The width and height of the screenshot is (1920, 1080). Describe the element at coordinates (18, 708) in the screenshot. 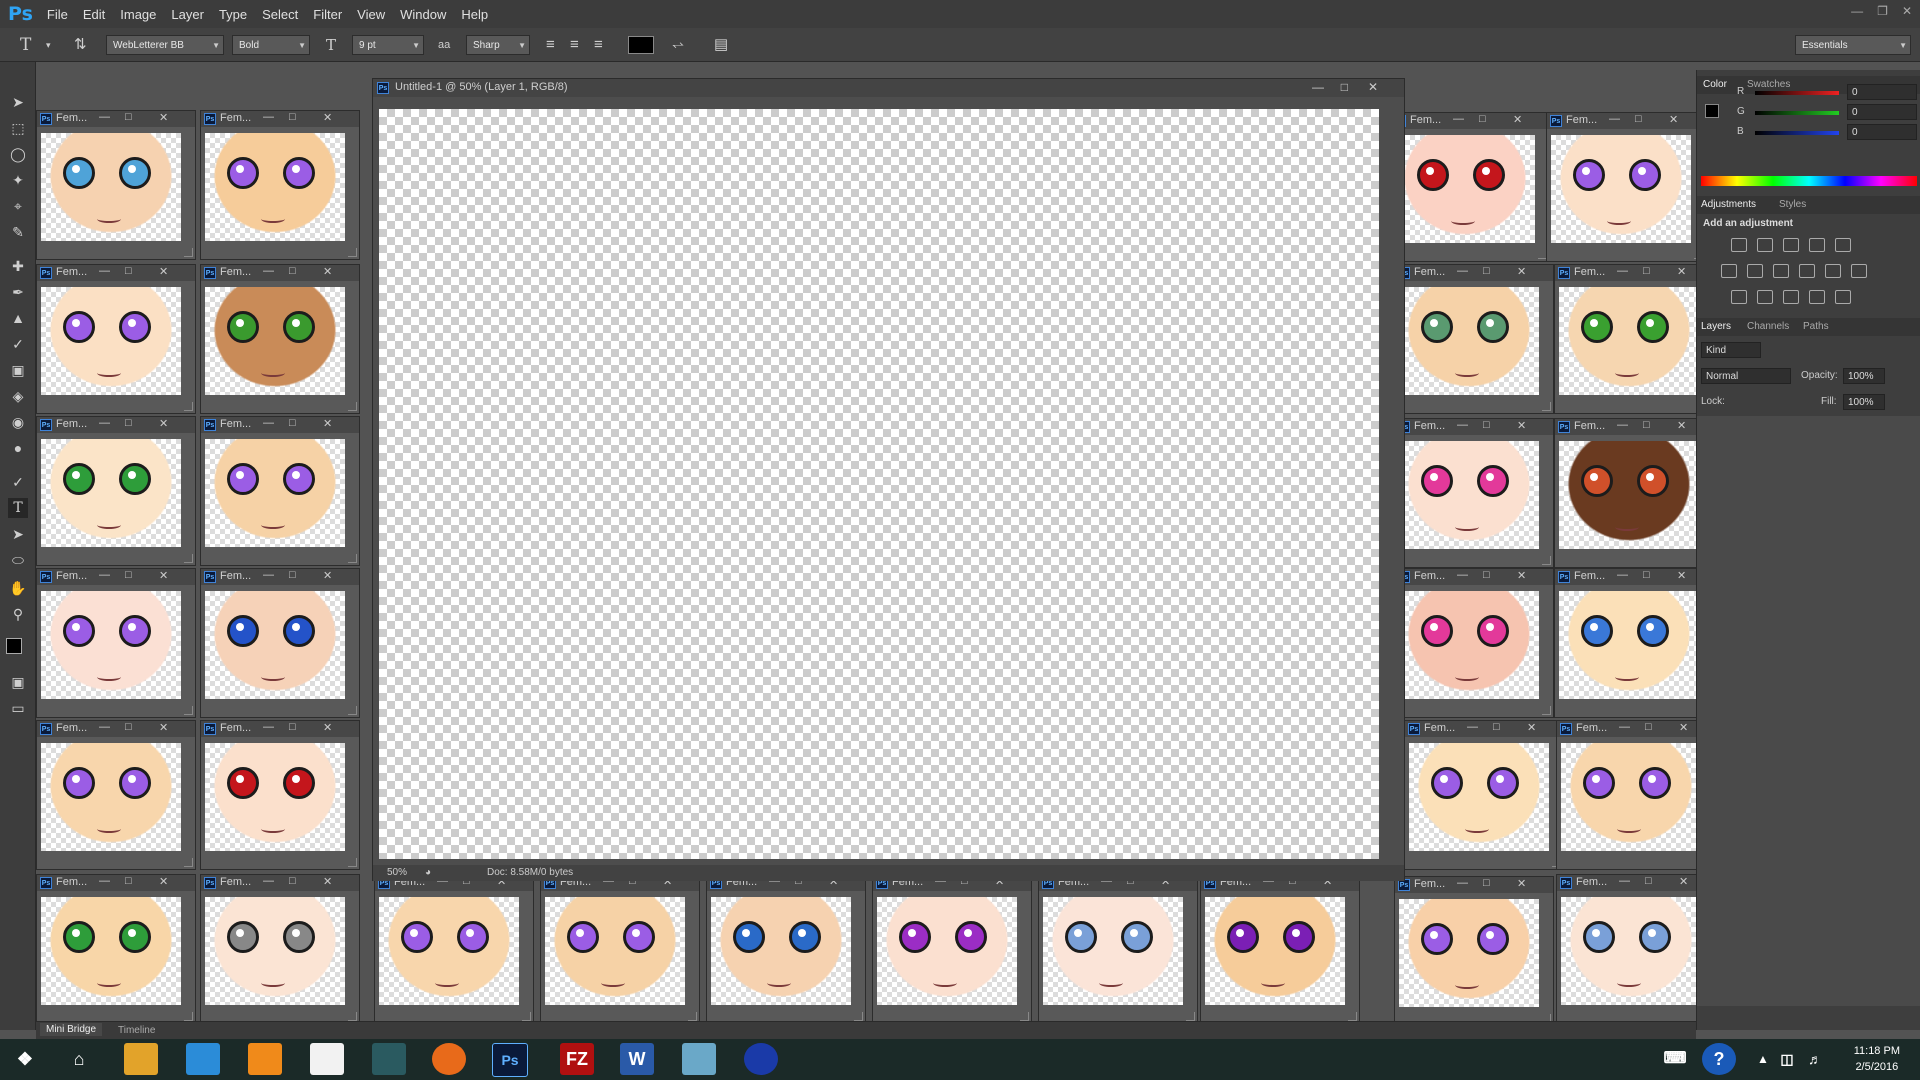

I see `screen-mode-icon: ▭` at that location.